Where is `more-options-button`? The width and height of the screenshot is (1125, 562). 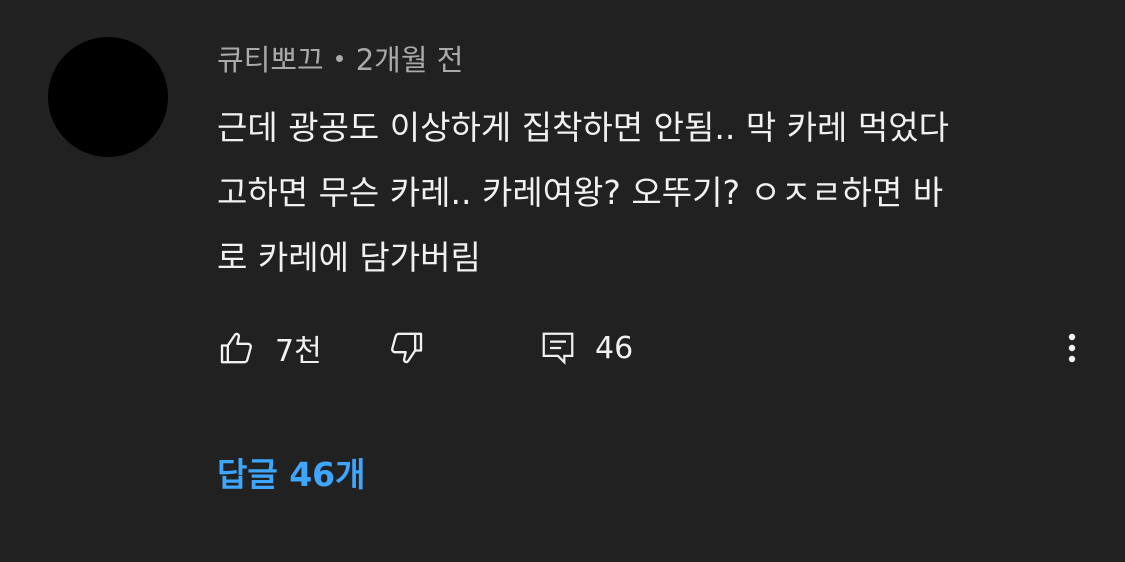 more-options-button is located at coordinates (1072, 348).